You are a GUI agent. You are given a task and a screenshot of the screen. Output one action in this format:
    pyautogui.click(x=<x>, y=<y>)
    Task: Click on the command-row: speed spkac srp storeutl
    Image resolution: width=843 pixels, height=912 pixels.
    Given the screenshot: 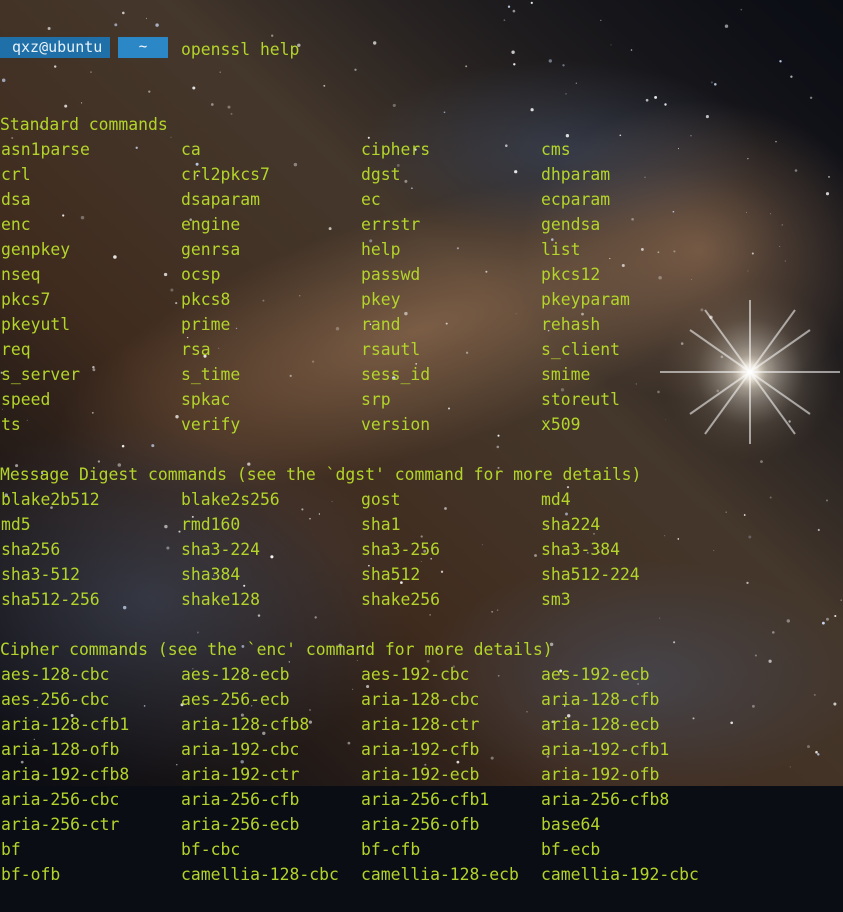 What is the action you would take?
    pyautogui.click(x=421, y=399)
    